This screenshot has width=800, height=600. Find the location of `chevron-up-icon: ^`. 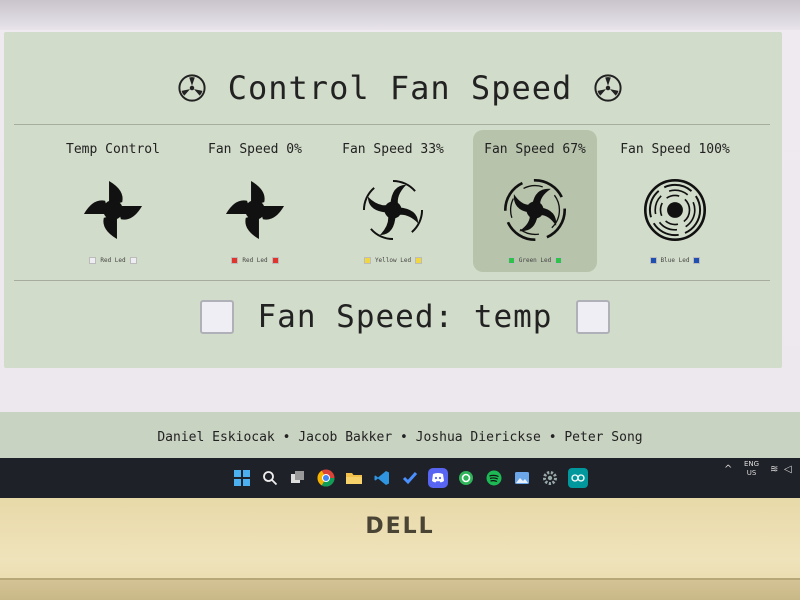

chevron-up-icon: ^ is located at coordinates (728, 469).